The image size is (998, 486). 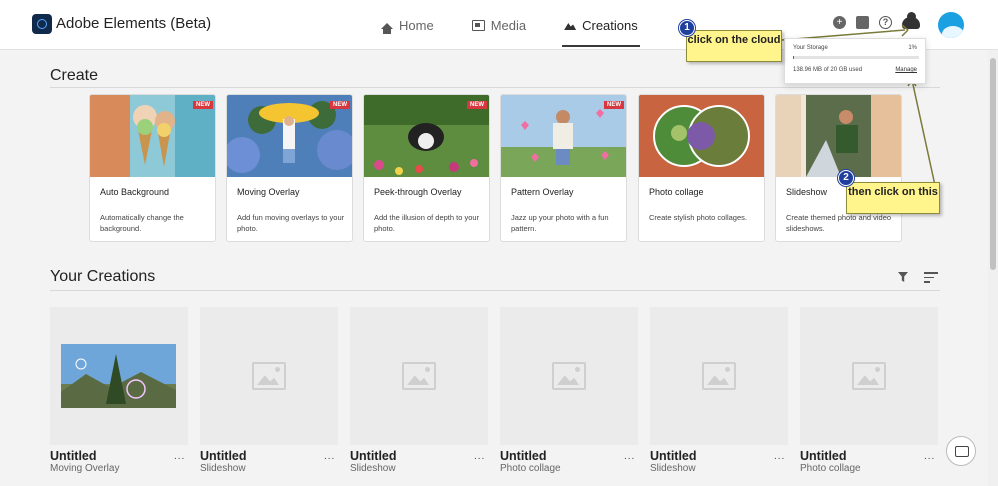 I want to click on sort-icon, so click(x=931, y=277).